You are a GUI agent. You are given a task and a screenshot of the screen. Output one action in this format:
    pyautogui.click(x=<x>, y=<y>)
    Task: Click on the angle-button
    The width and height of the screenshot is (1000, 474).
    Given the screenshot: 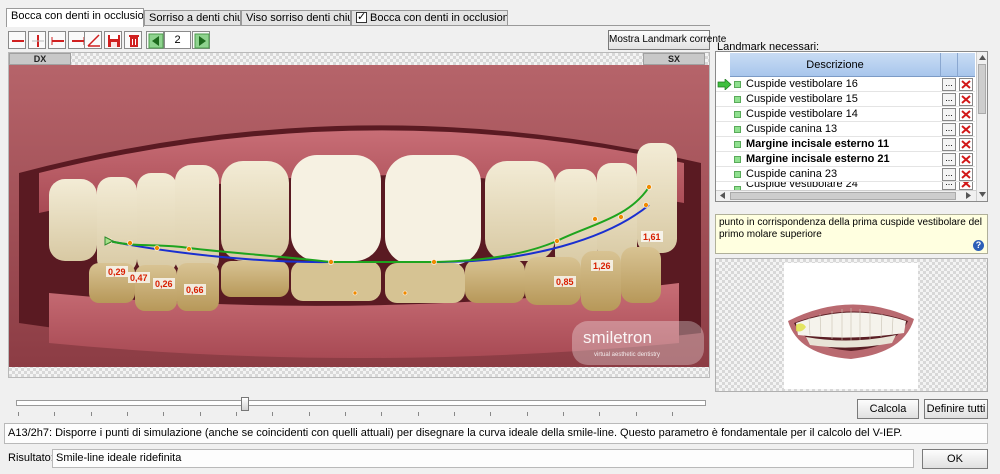 What is the action you would take?
    pyautogui.click(x=93, y=40)
    